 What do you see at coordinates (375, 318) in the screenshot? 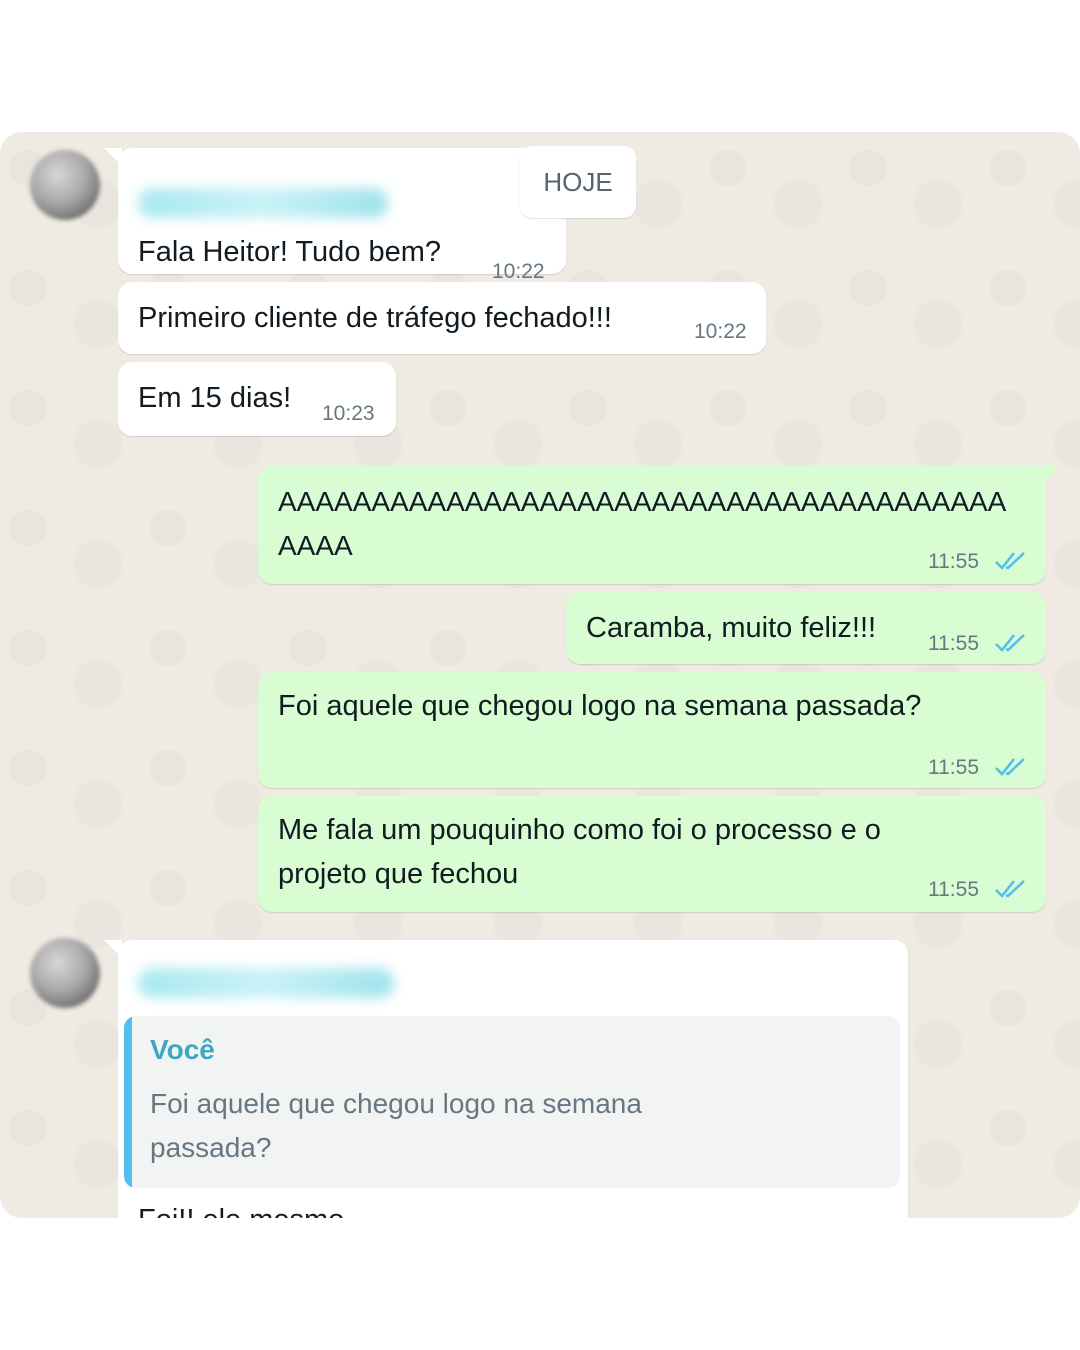
I see `message-text: Primeiro cliente de tráfego fechado!!!` at bounding box center [375, 318].